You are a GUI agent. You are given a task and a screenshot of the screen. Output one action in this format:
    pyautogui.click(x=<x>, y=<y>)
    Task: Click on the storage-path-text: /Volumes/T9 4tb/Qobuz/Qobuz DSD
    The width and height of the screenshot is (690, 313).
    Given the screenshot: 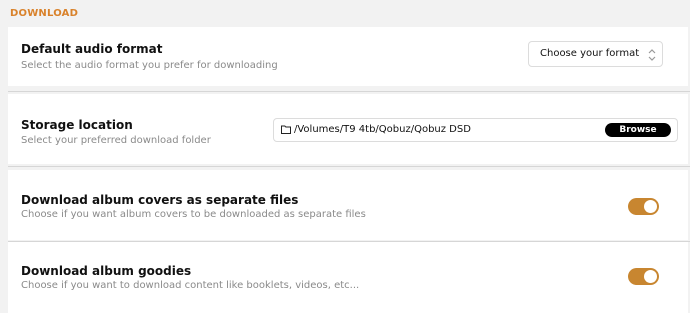 What is the action you would take?
    pyautogui.click(x=382, y=129)
    